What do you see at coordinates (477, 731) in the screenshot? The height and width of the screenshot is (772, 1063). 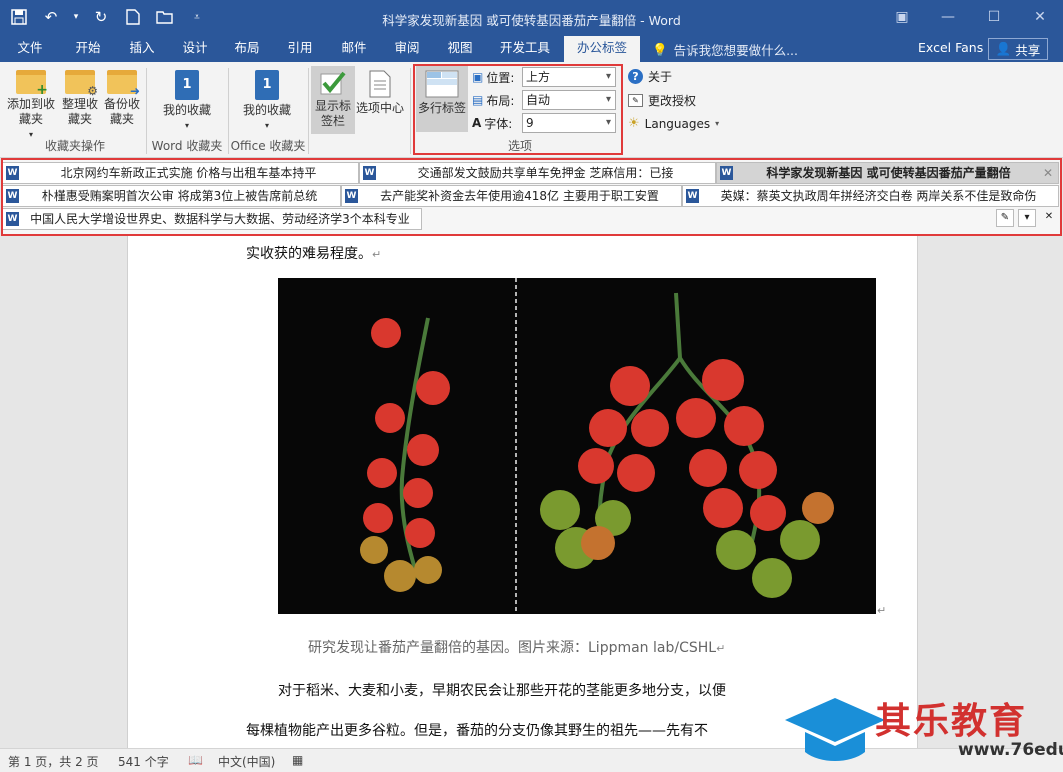 I see `document-paragraph: 每棵植物能产出更多谷粒。但是，番茄的分支仍像其野生的祖先——先有不` at bounding box center [477, 731].